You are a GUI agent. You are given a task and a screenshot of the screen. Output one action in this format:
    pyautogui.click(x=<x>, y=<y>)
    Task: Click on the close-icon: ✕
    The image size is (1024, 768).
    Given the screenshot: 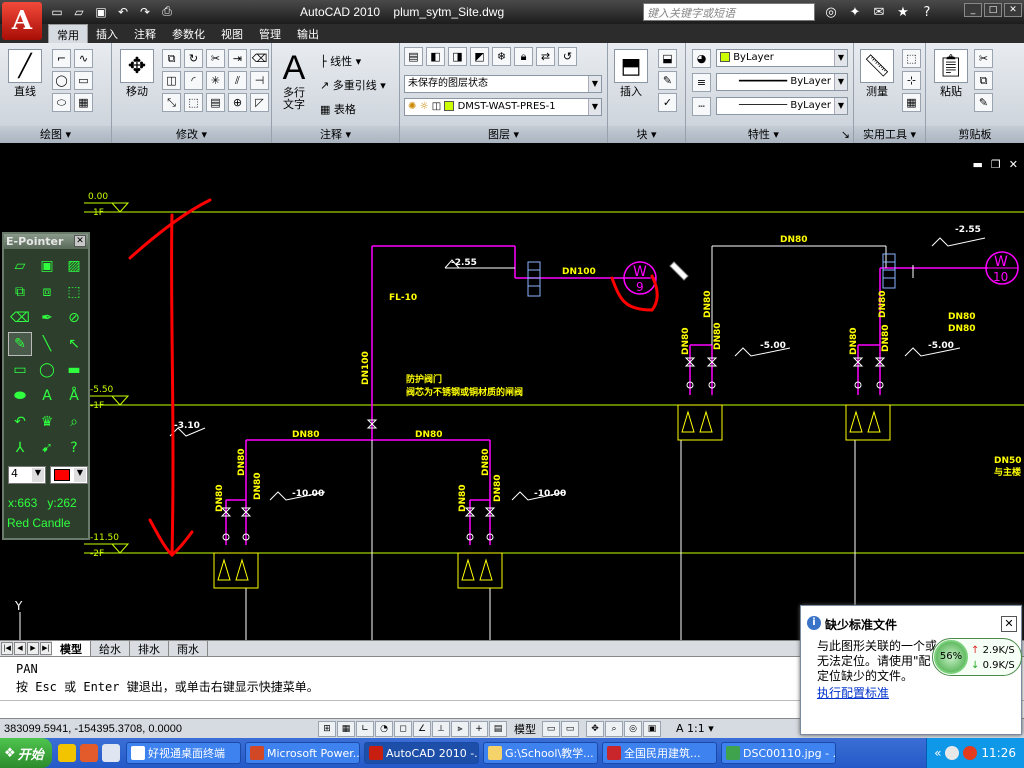 What is the action you would take?
    pyautogui.click(x=1013, y=10)
    